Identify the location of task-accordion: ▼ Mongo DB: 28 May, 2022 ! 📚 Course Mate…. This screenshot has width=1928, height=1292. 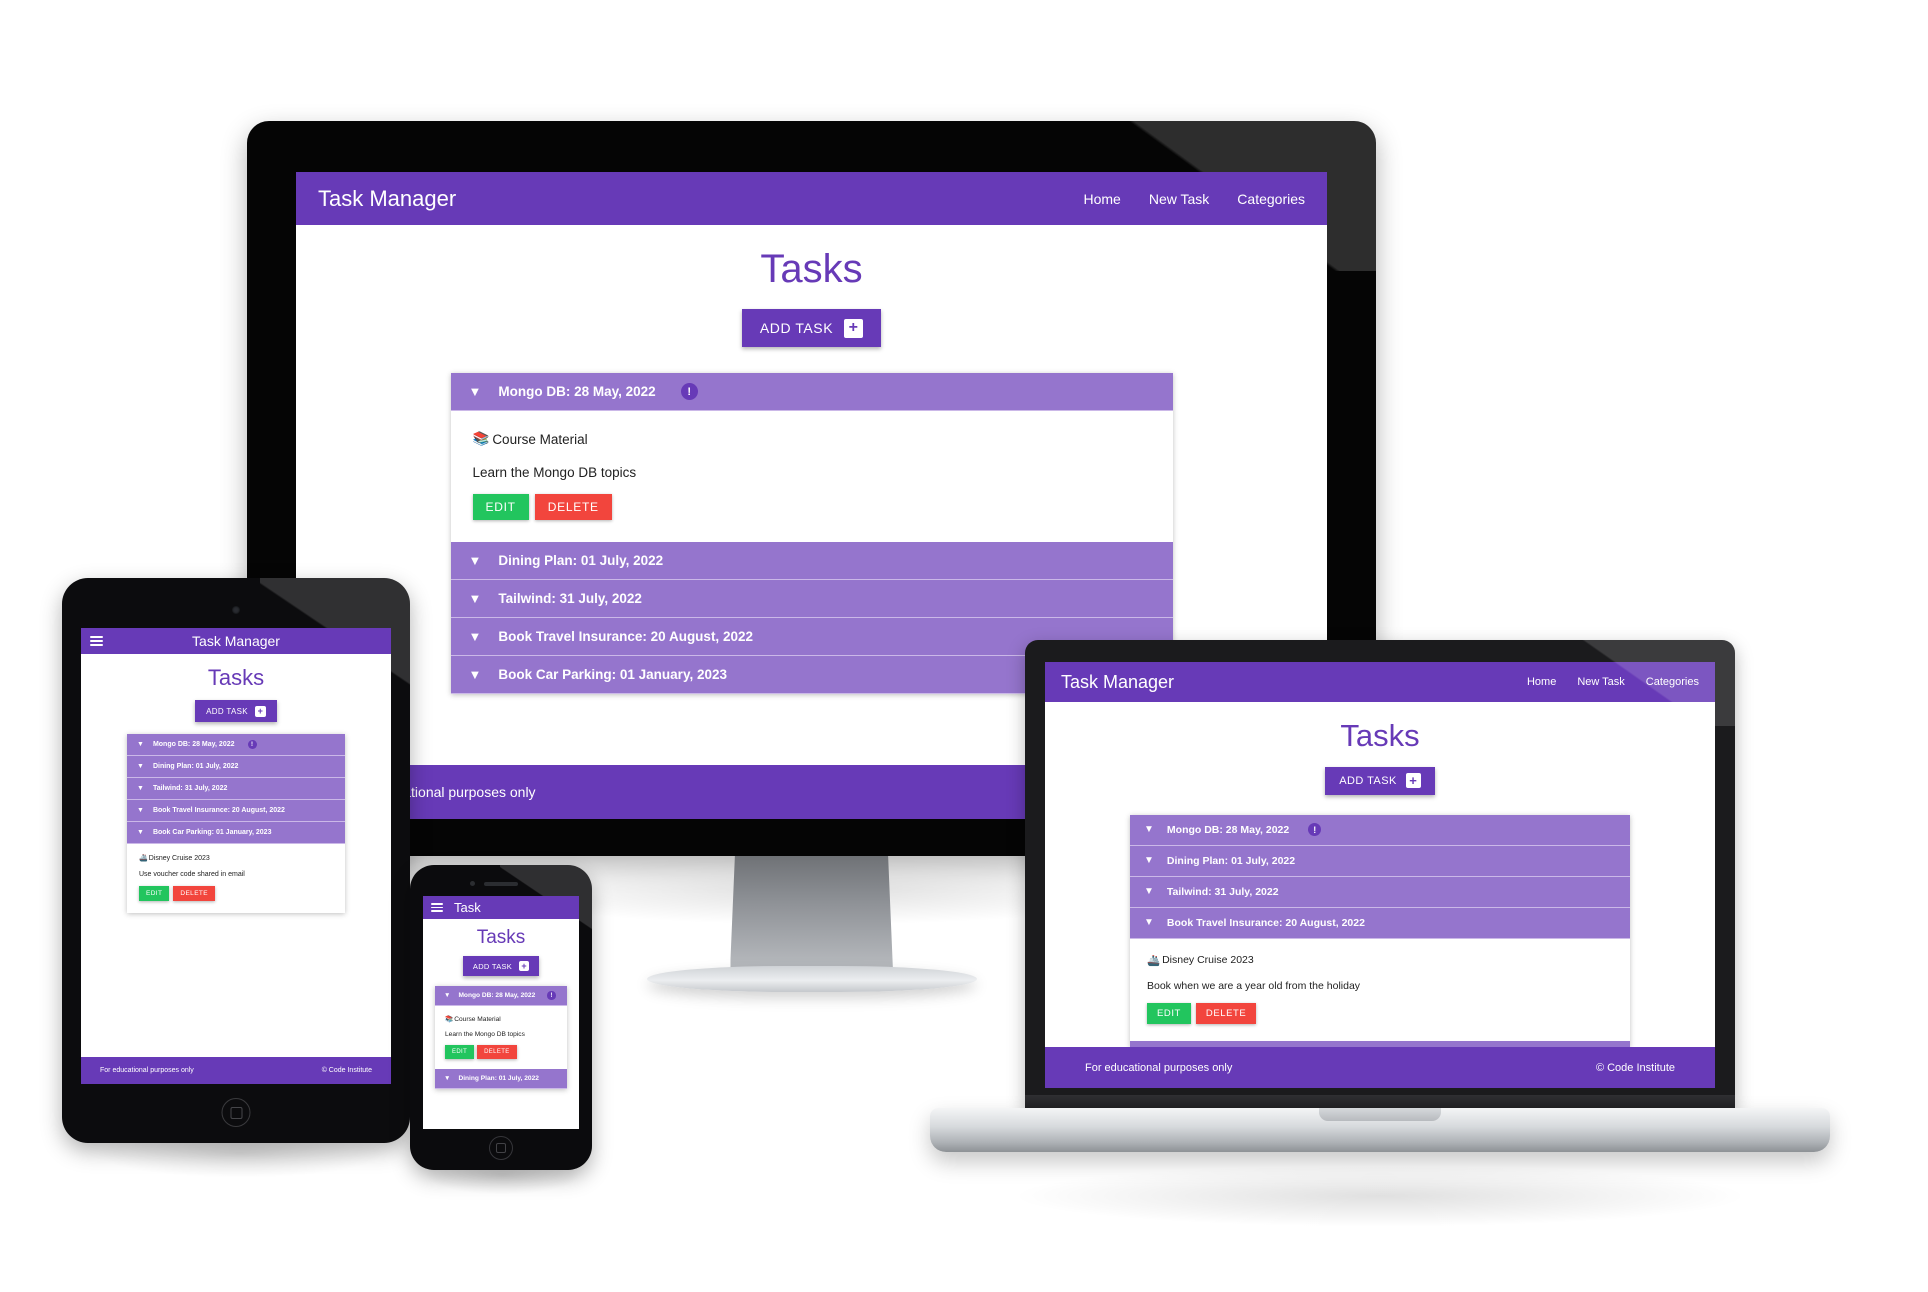
(501, 1037).